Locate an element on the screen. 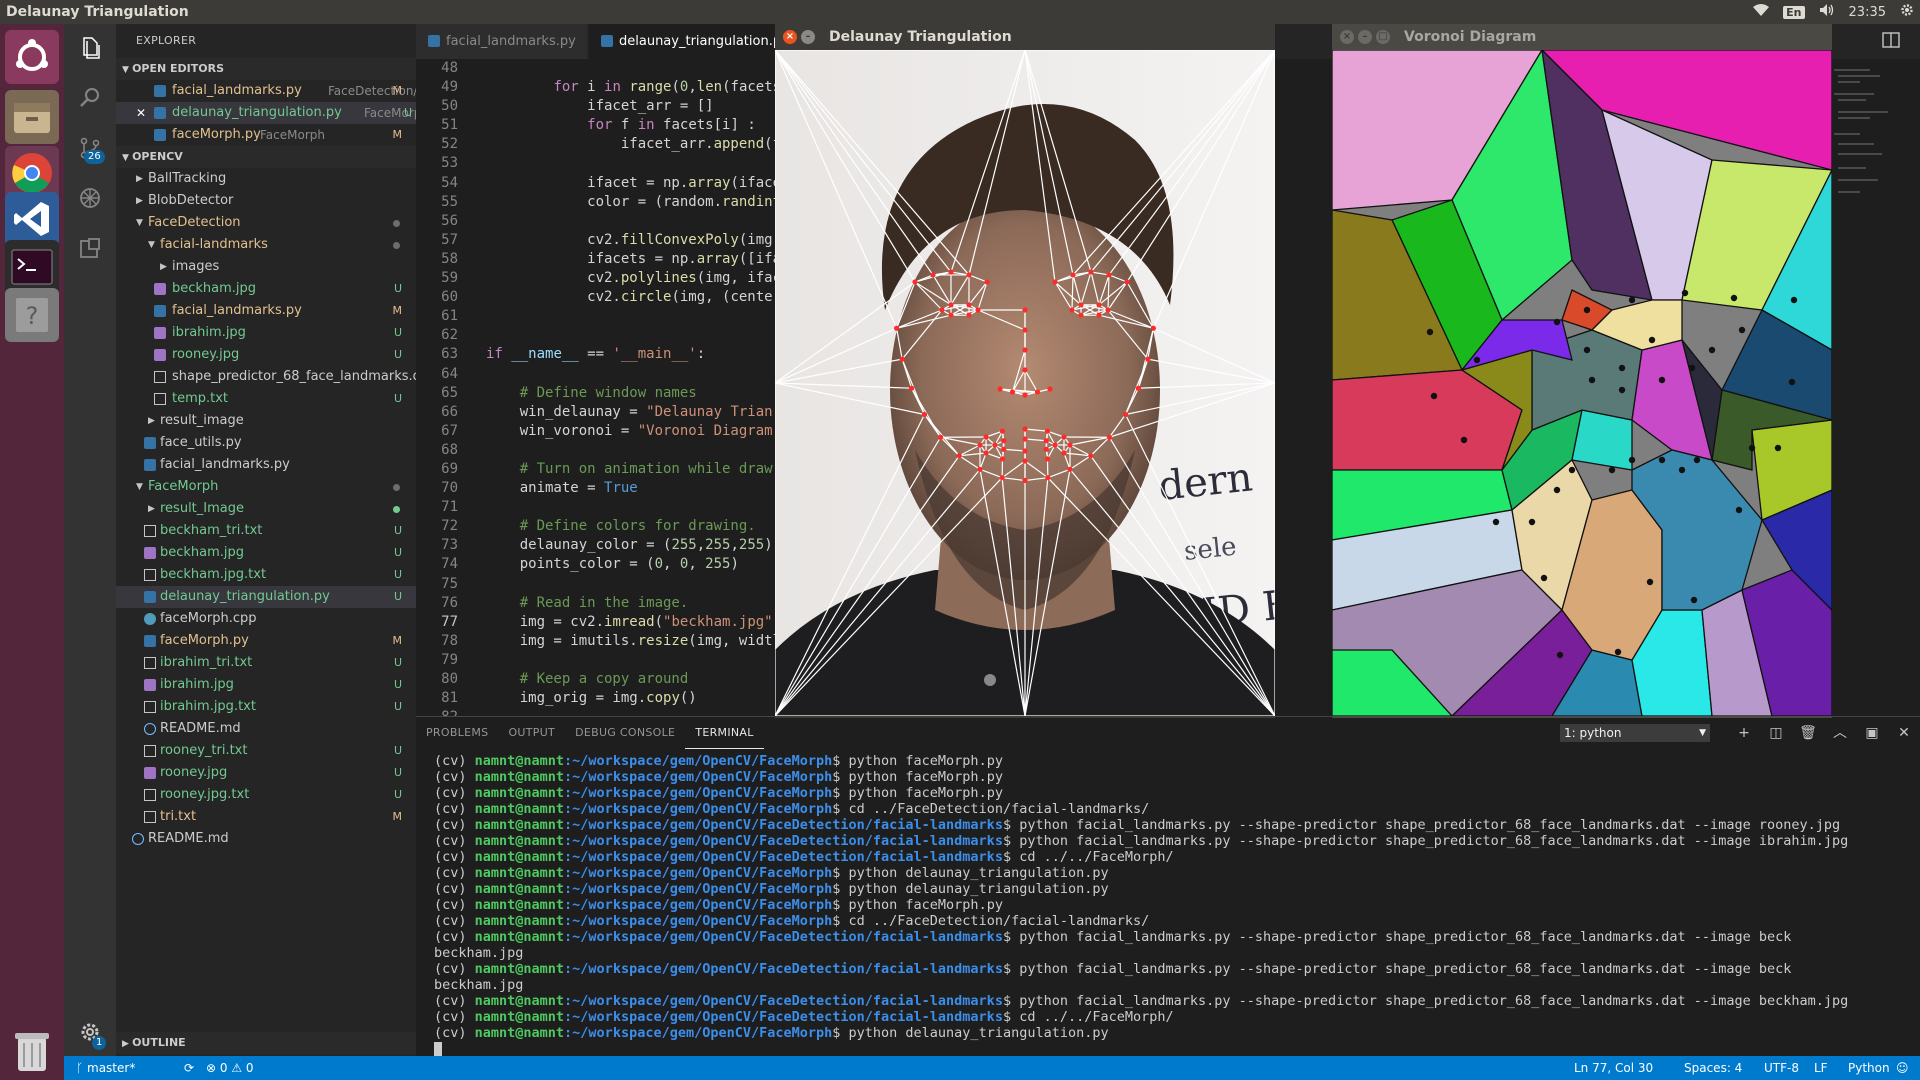 The width and height of the screenshot is (1920, 1080). encoding-status: UTF-8 is located at coordinates (1781, 1068).